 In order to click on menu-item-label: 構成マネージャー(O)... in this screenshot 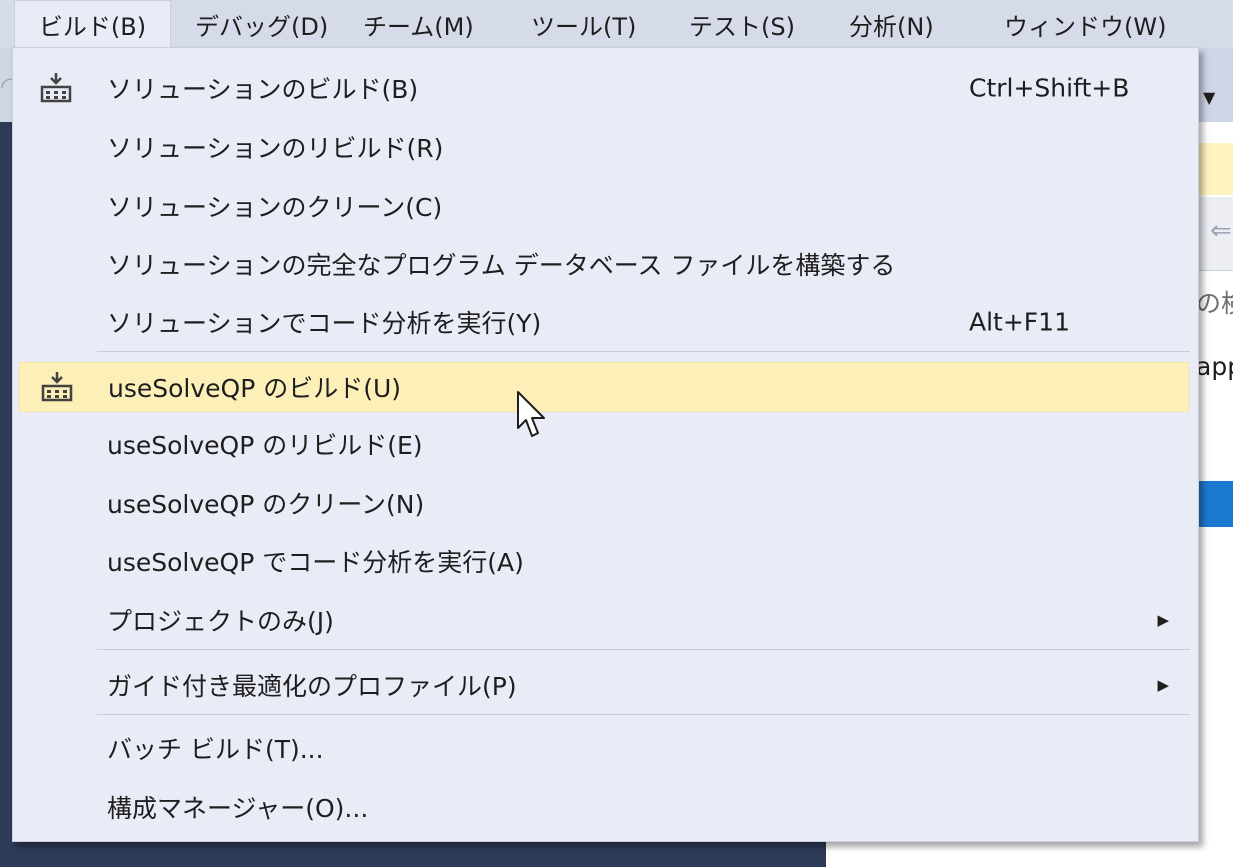, I will do `click(238, 808)`.